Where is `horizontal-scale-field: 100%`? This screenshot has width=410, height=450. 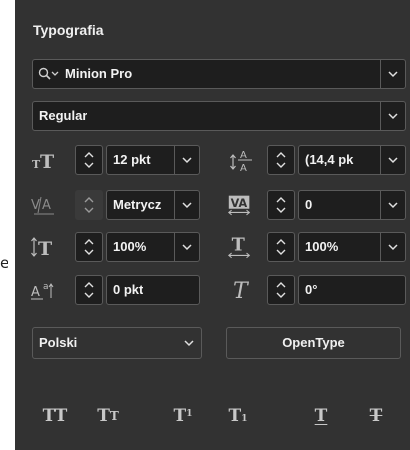
horizontal-scale-field: 100% is located at coordinates (352, 247).